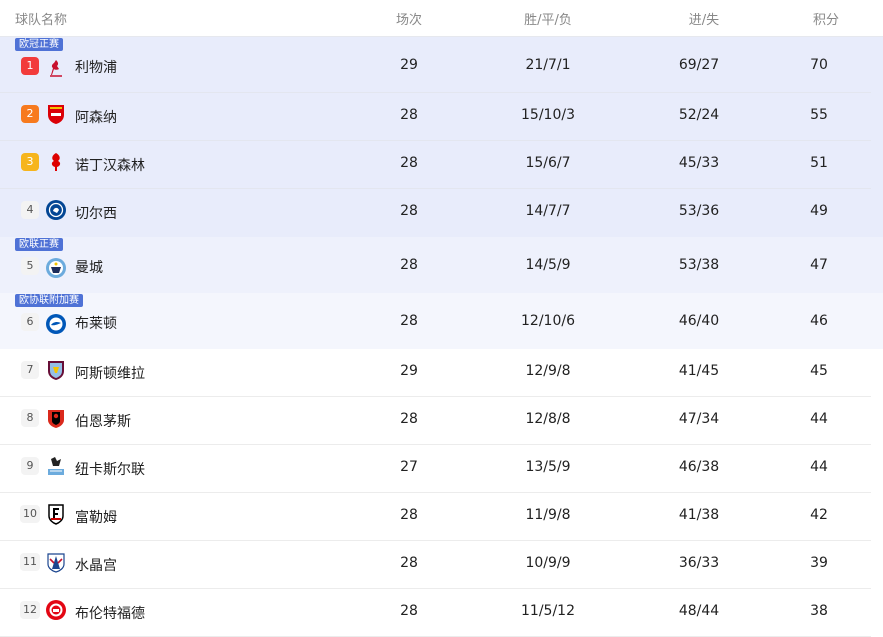  I want to click on header-played: 场次, so click(409, 18).